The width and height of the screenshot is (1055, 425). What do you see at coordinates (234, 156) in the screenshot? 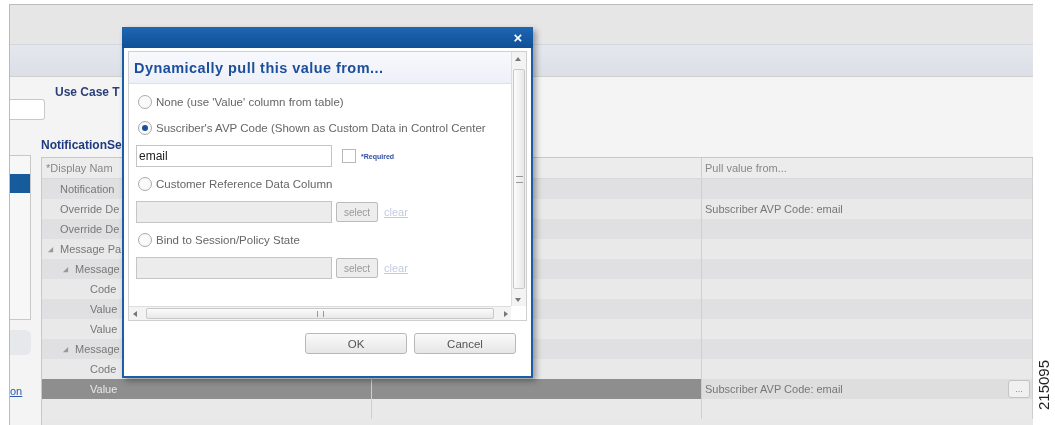
I see `text-field: email` at bounding box center [234, 156].